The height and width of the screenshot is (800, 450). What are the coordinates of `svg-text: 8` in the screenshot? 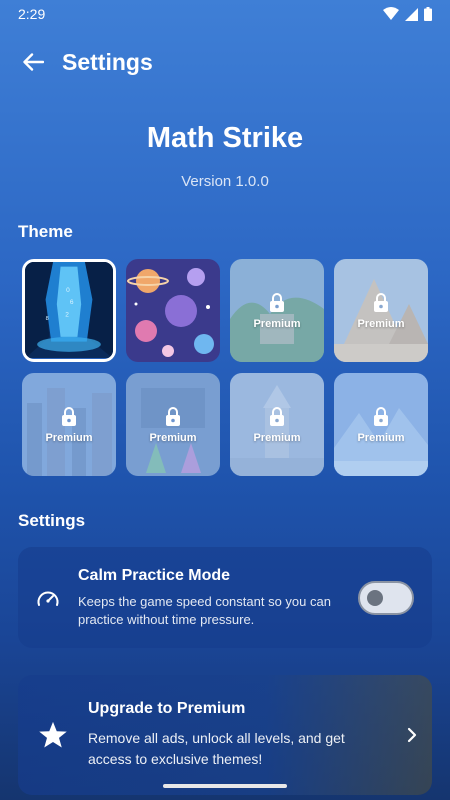 It's located at (47, 319).